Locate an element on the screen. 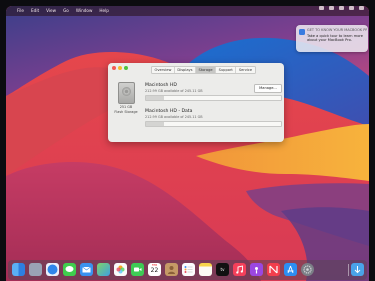 The width and height of the screenshot is (375, 281). volume-name: Macintosh HD is located at coordinates (161, 85).